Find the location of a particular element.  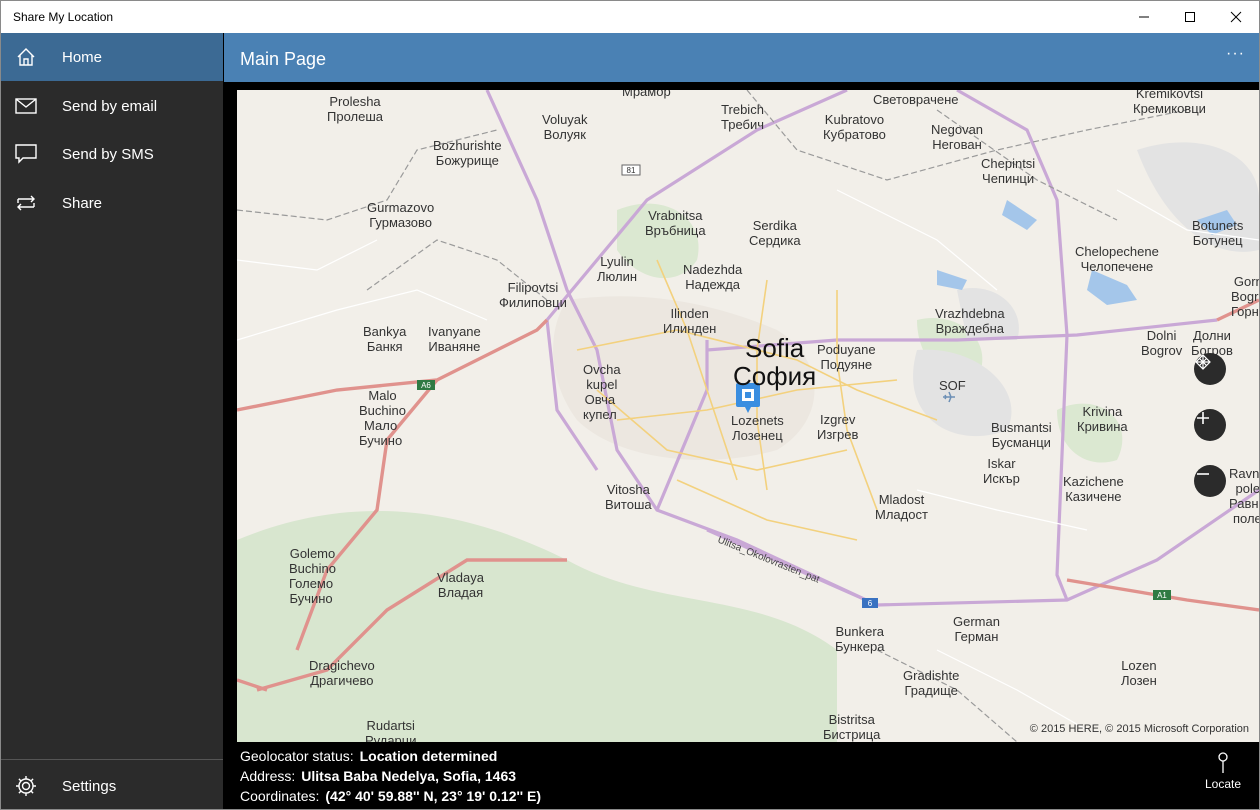

place-label-botunets: Botunets Ботунец is located at coordinates (1218, 233).